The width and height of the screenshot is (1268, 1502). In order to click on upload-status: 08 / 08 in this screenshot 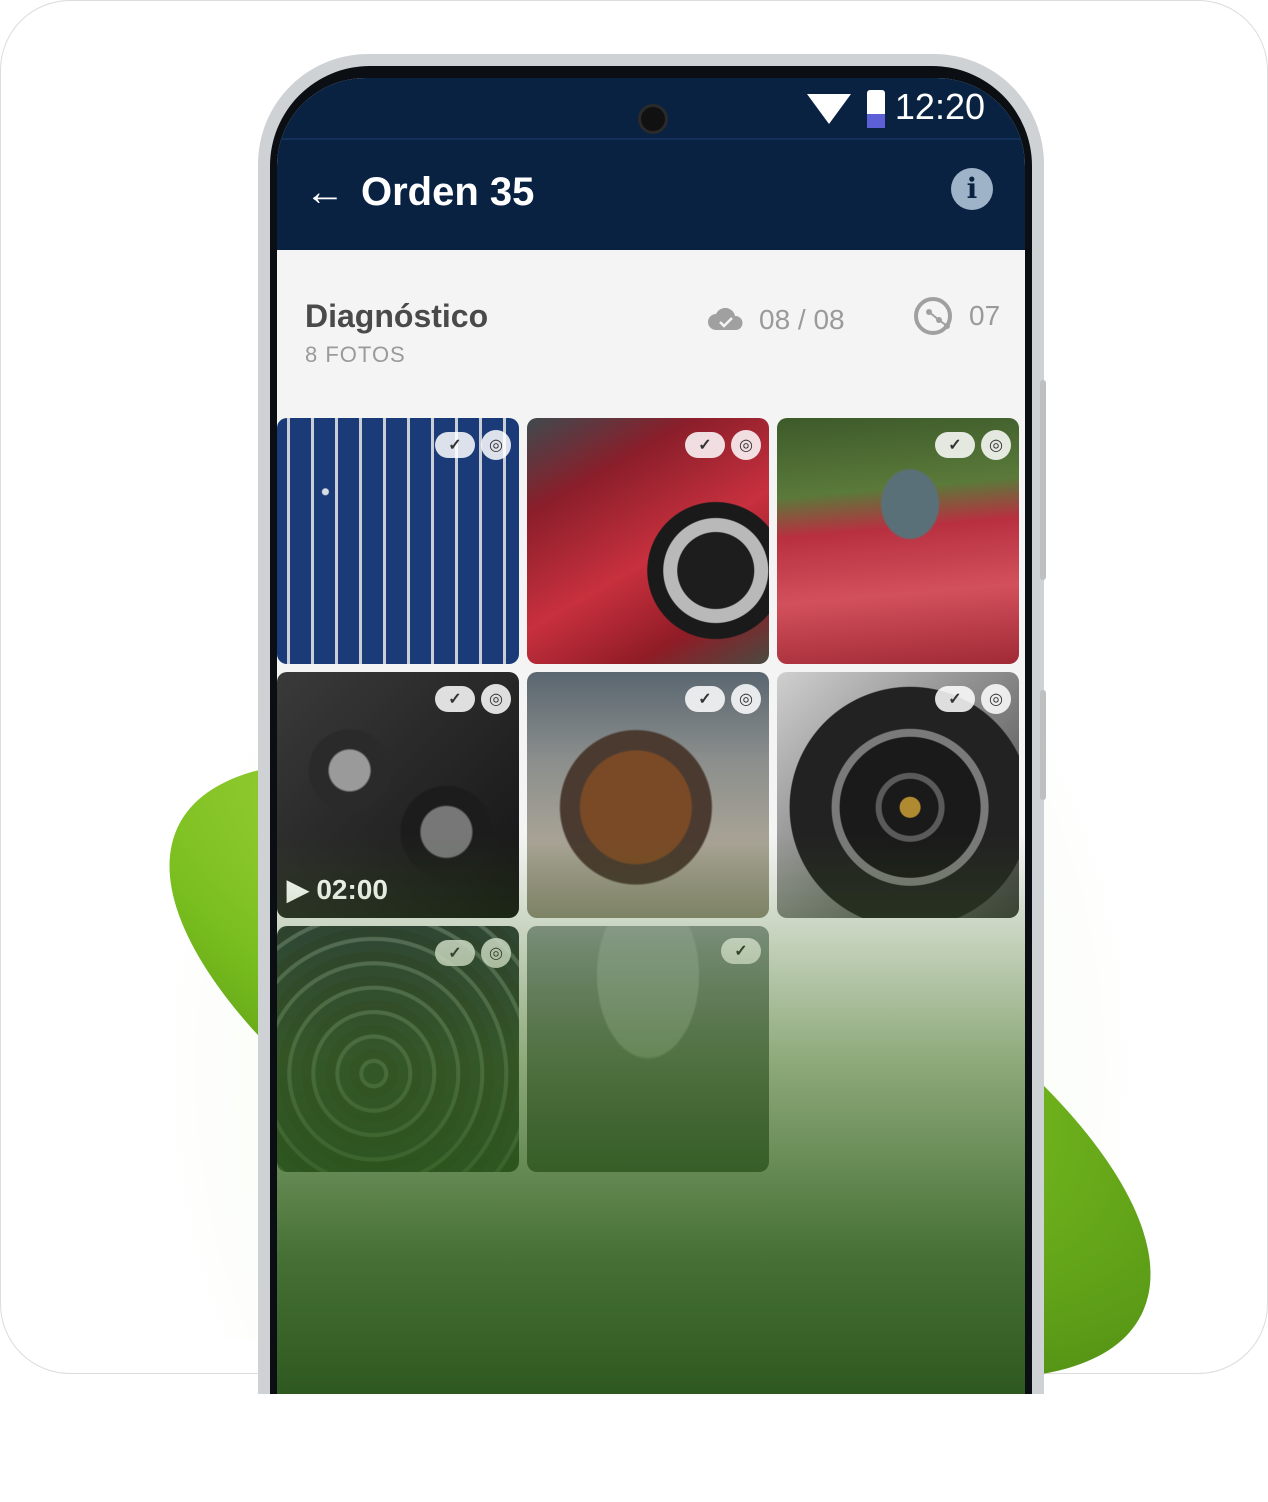, I will do `click(776, 320)`.